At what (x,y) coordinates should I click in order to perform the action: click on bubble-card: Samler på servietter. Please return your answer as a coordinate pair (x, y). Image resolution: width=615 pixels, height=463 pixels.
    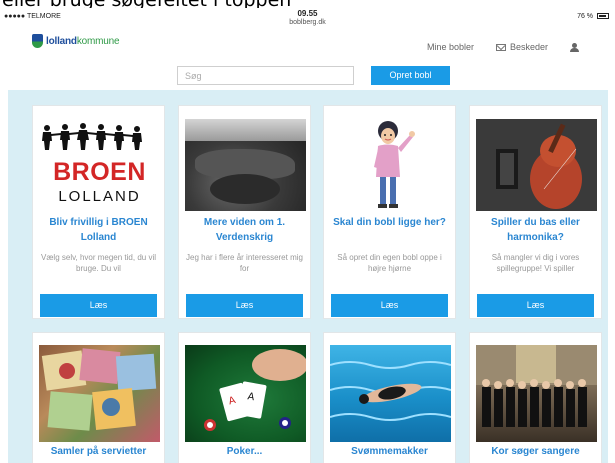
    Looking at the image, I should click on (98, 397).